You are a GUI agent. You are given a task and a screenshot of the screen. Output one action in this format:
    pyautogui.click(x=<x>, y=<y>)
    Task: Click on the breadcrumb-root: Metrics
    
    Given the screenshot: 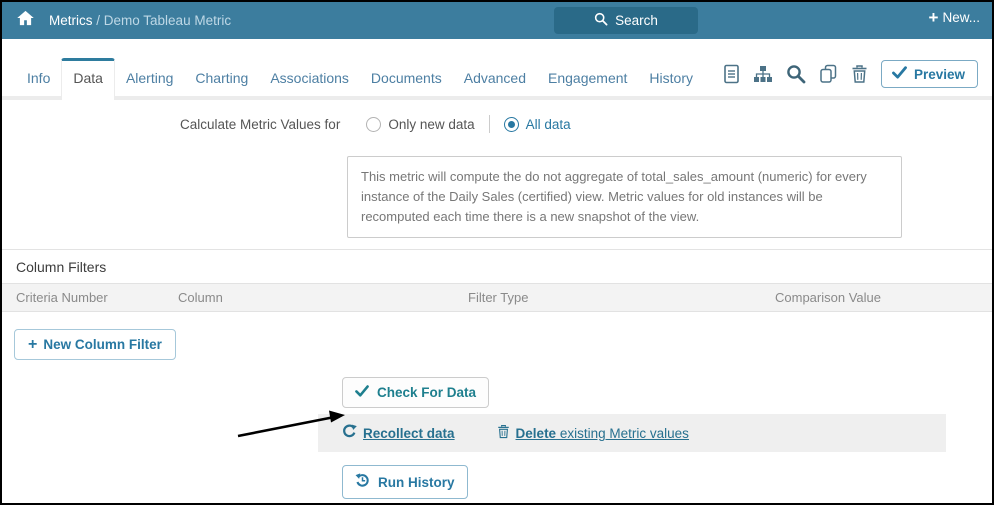 What is the action you would take?
    pyautogui.click(x=71, y=20)
    